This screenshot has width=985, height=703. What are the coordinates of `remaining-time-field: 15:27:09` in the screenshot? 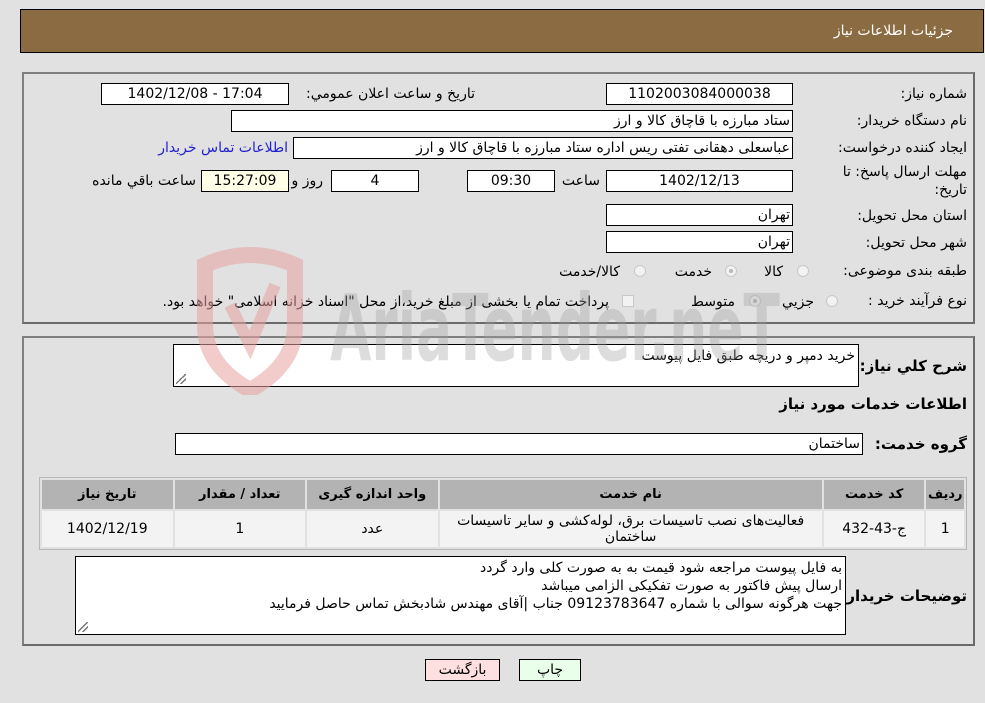 It's located at (245, 181).